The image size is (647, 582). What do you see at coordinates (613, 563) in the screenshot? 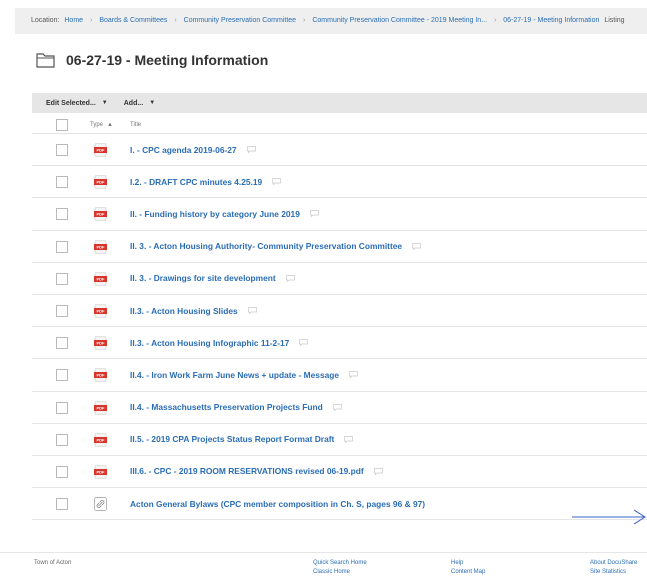
I see `footer-about: About DocuShare` at bounding box center [613, 563].